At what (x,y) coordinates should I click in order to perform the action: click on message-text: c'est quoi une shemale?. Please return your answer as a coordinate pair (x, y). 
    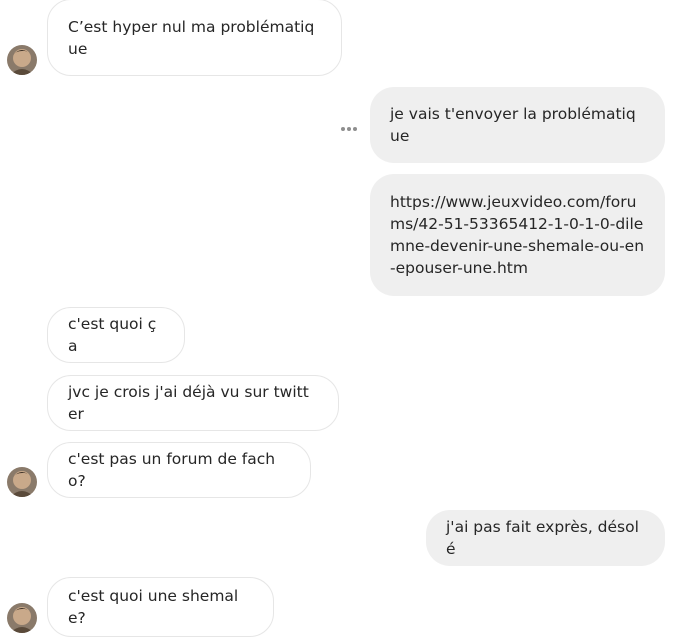
    Looking at the image, I should click on (153, 607).